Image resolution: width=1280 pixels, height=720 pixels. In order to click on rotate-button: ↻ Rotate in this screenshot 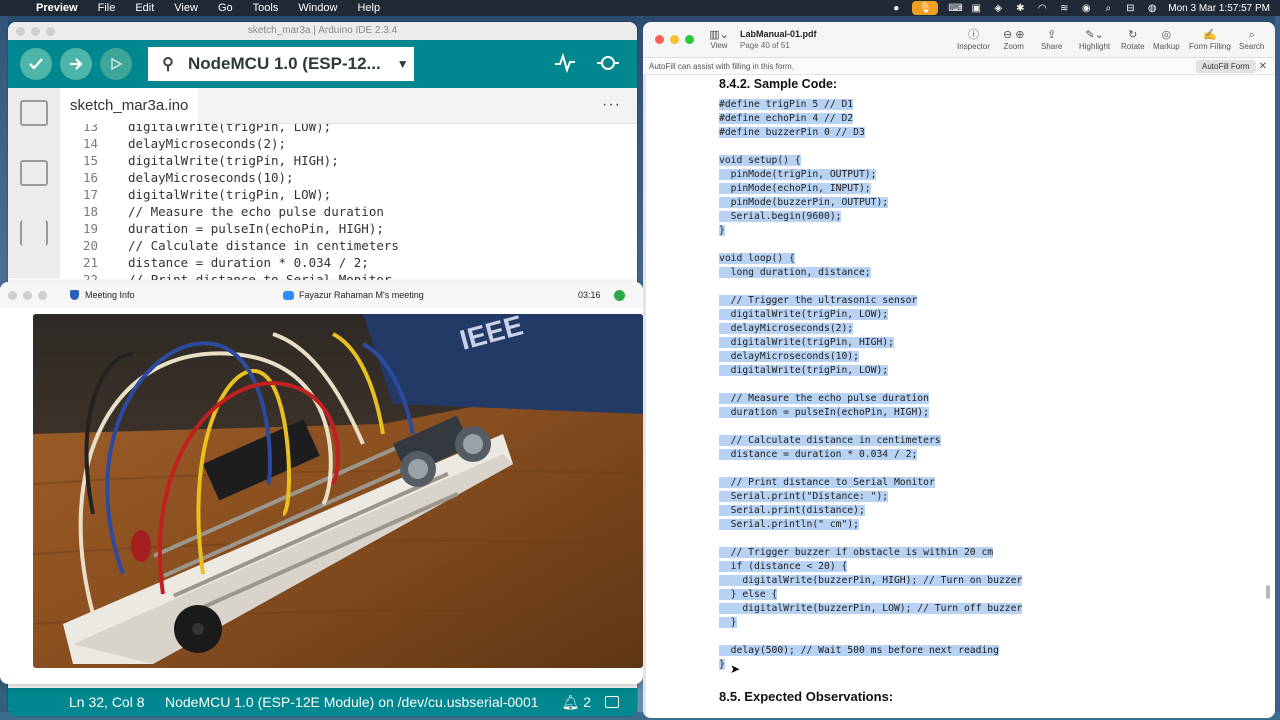, I will do `click(1133, 39)`.